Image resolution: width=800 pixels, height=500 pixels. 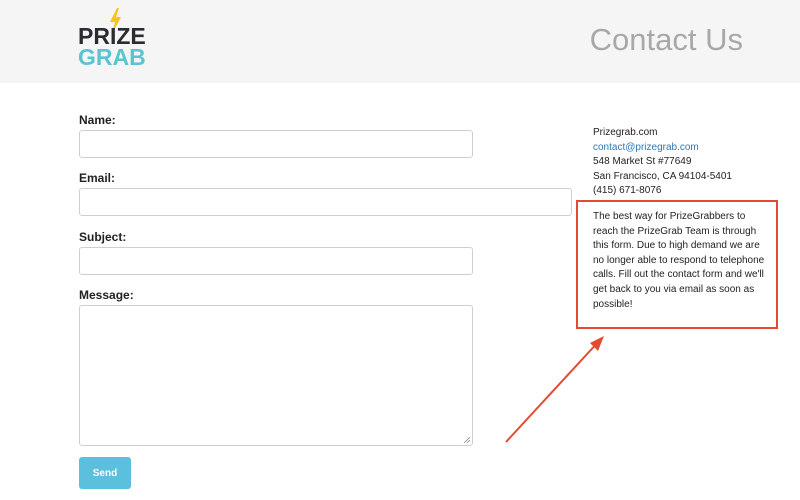 What do you see at coordinates (466, 439) in the screenshot?
I see `resize-grip-icon` at bounding box center [466, 439].